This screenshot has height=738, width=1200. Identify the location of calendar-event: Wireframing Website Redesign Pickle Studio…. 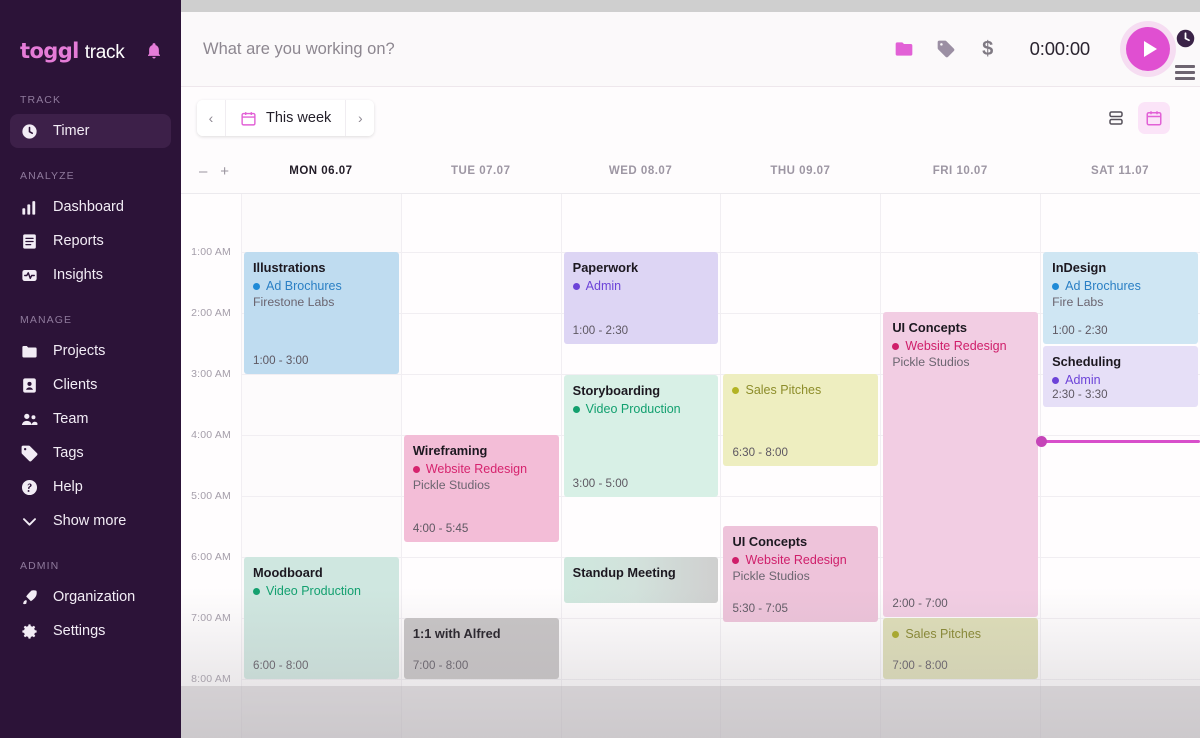
(481, 488).